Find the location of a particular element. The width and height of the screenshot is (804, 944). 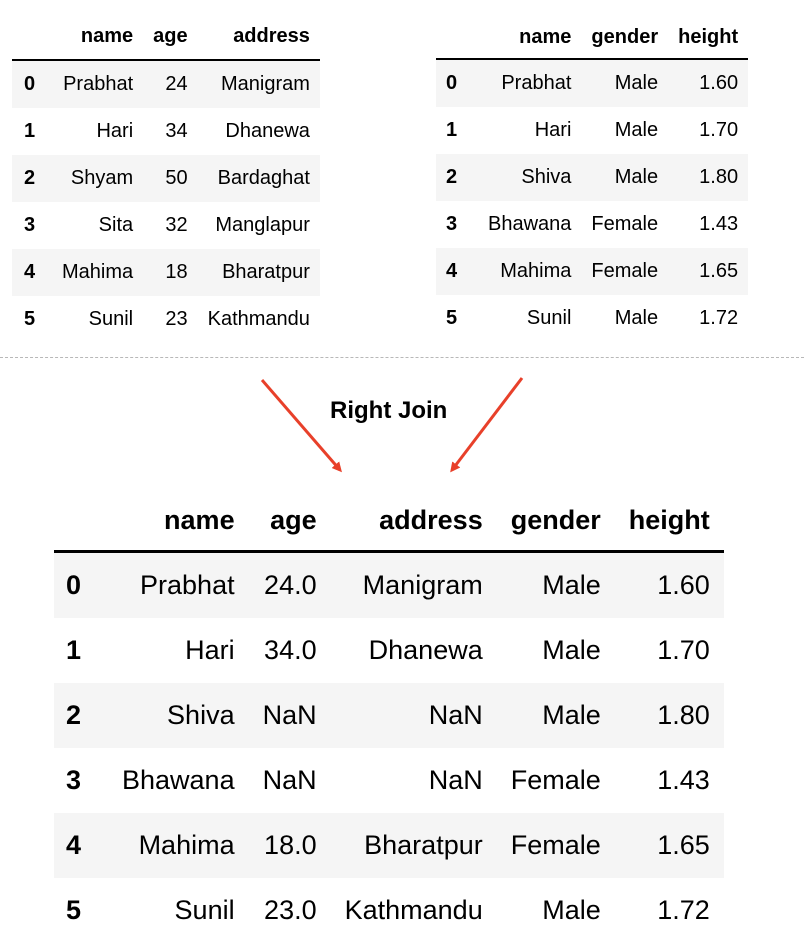

table-row: 0 Prabhat 24.0 Manigram Male 1.60 is located at coordinates (389, 584).